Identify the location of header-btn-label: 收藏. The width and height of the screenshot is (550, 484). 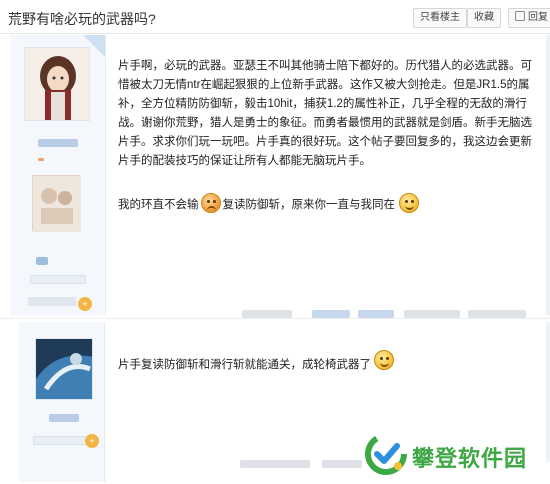
(484, 17).